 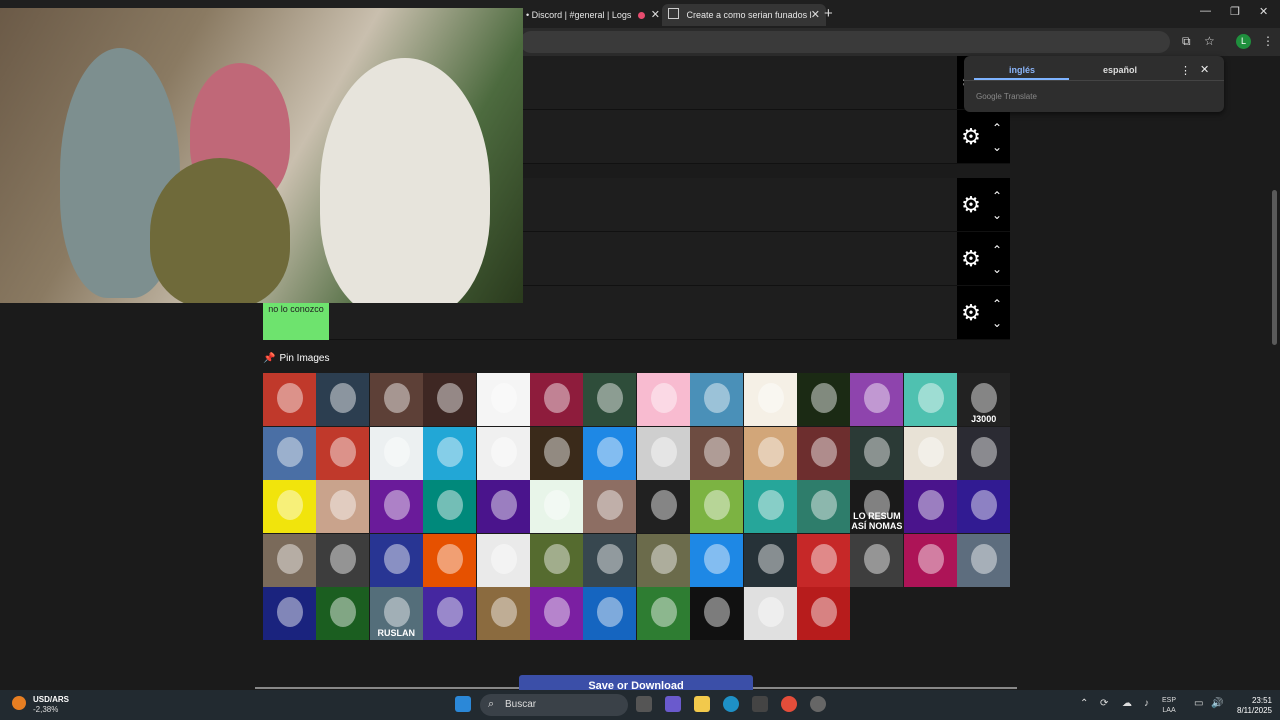 What do you see at coordinates (828, 14) in the screenshot?
I see `new-tab-button: +` at bounding box center [828, 14].